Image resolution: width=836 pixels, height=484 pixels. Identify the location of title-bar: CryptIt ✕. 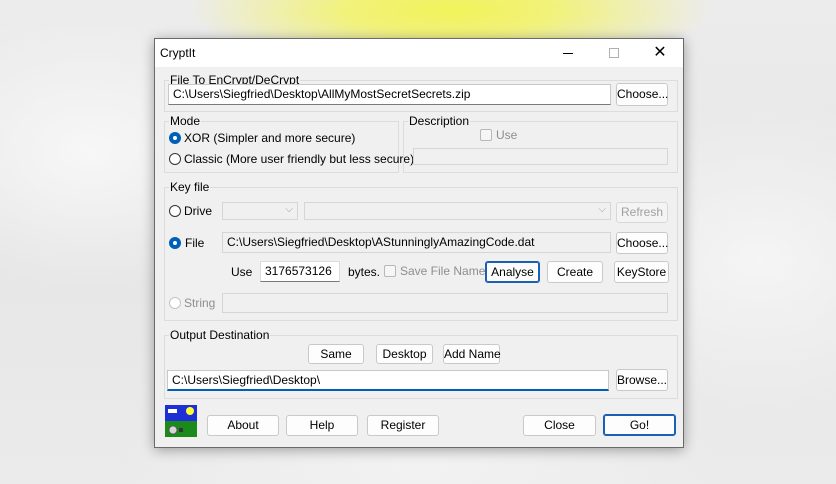
(419, 53).